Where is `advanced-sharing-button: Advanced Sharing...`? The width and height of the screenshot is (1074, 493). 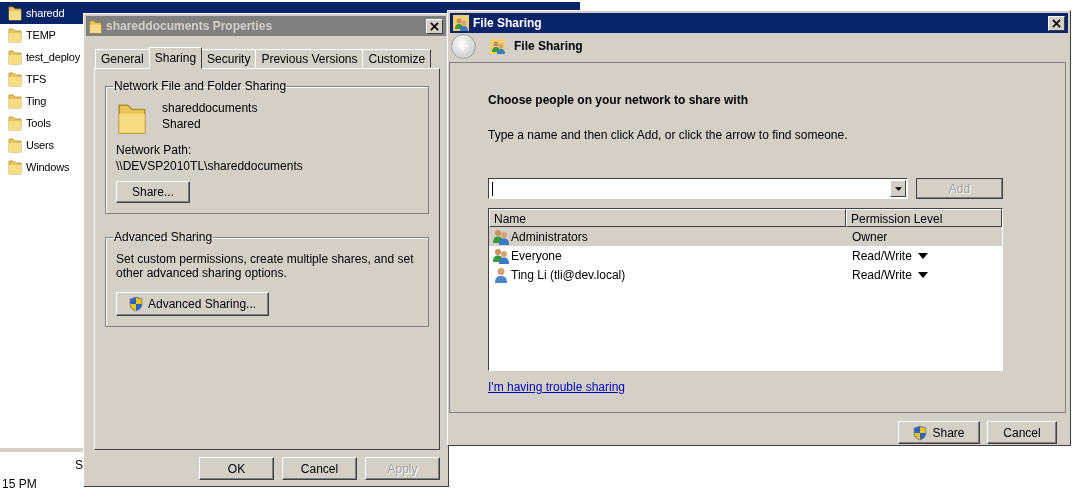 advanced-sharing-button: Advanced Sharing... is located at coordinates (193, 304).